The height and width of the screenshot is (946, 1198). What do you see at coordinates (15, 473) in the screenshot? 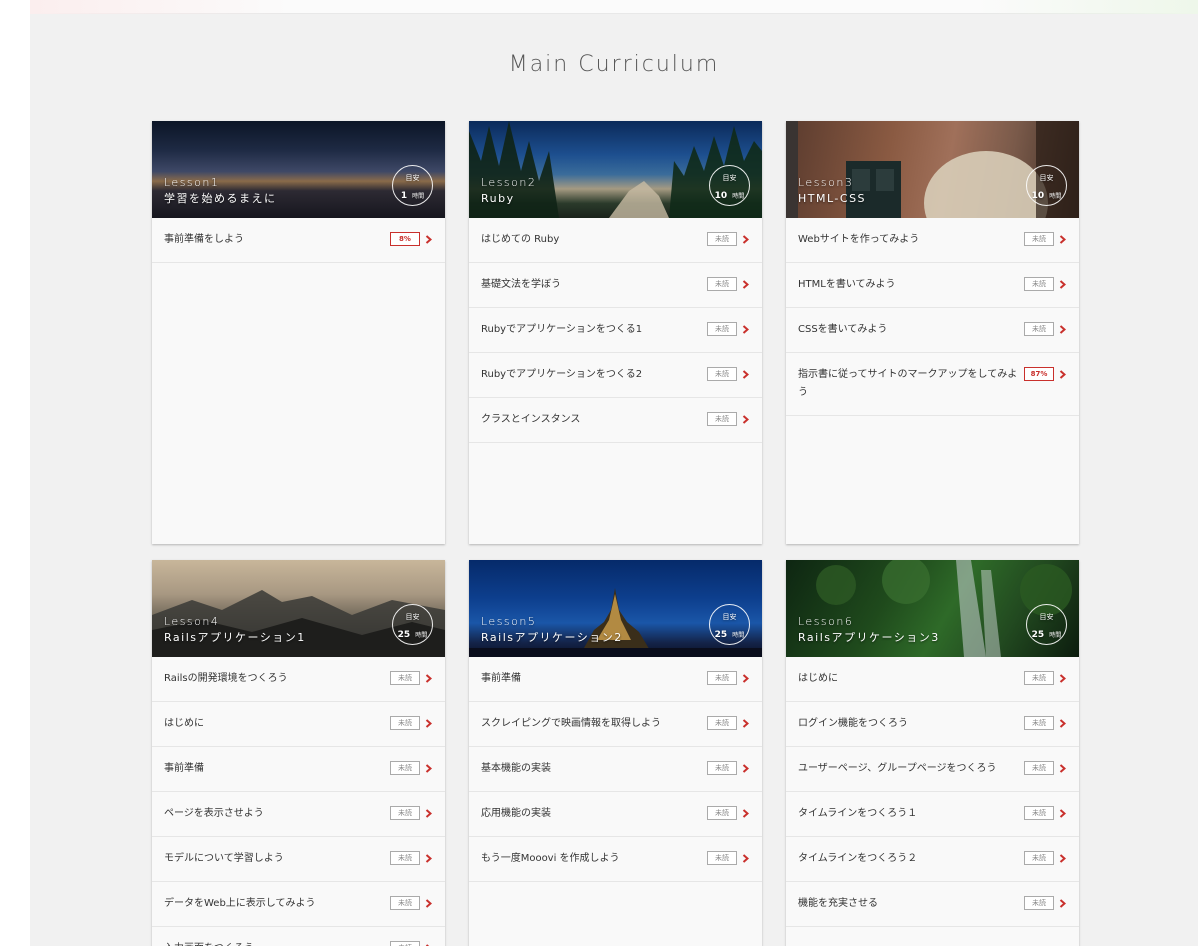
I see `left-margin` at bounding box center [15, 473].